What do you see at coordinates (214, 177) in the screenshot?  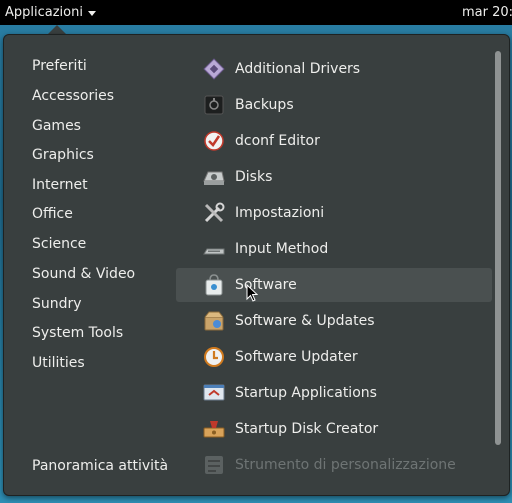 I see `disk-icon` at bounding box center [214, 177].